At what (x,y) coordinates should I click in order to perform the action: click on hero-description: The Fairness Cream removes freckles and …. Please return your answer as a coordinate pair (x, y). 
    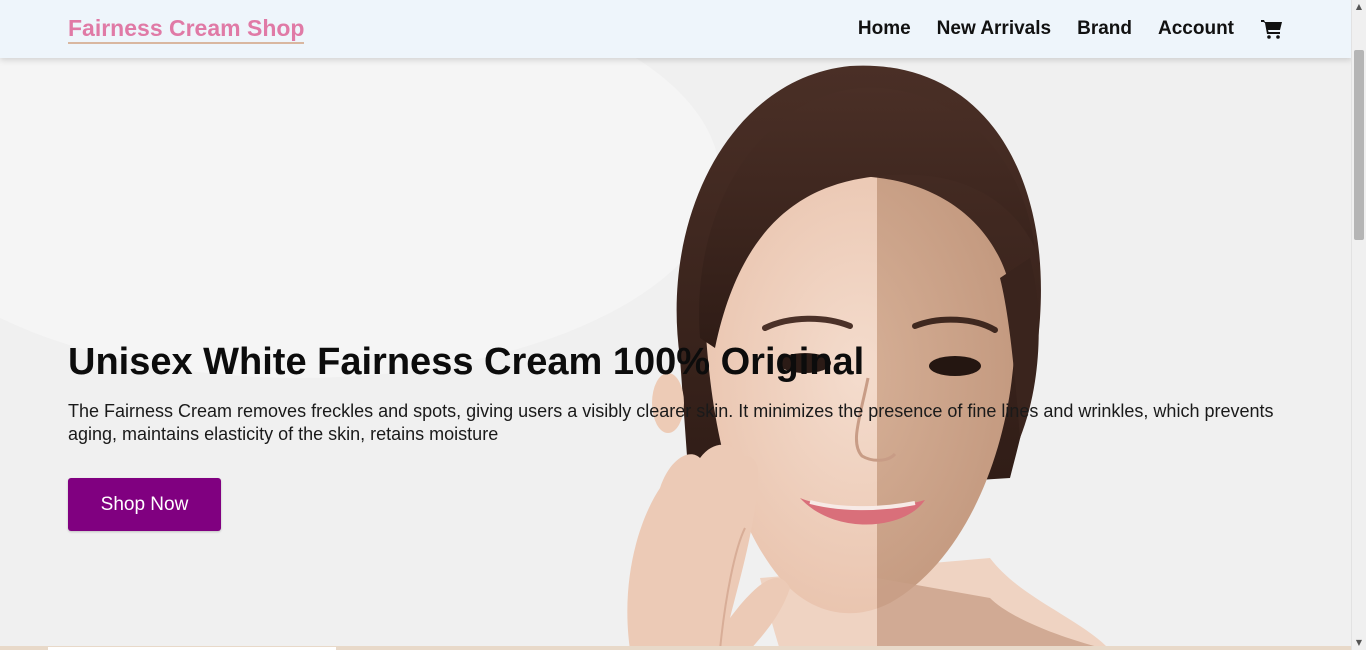
    Looking at the image, I should click on (671, 422).